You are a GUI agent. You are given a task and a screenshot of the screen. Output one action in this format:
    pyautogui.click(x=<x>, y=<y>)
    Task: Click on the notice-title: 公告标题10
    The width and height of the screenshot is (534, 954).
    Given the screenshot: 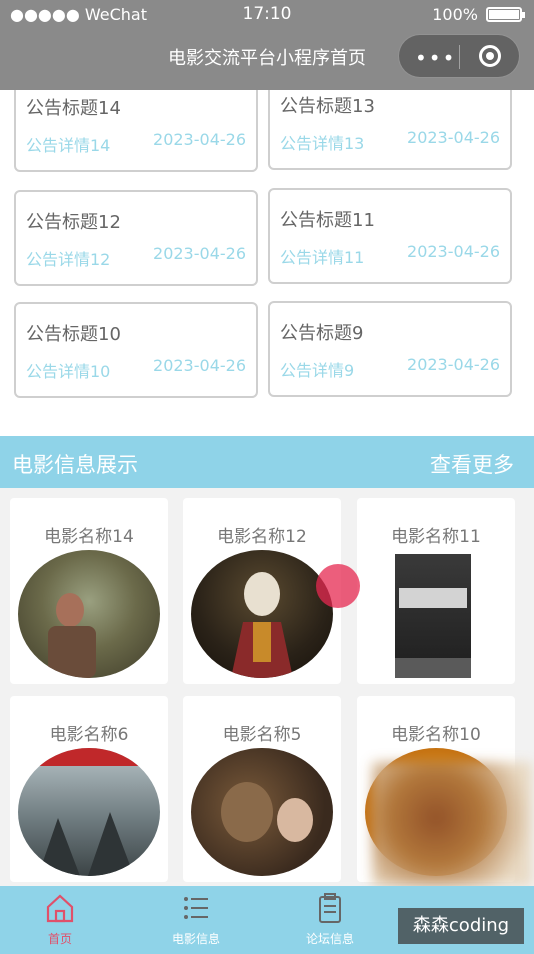 What is the action you would take?
    pyautogui.click(x=73, y=334)
    